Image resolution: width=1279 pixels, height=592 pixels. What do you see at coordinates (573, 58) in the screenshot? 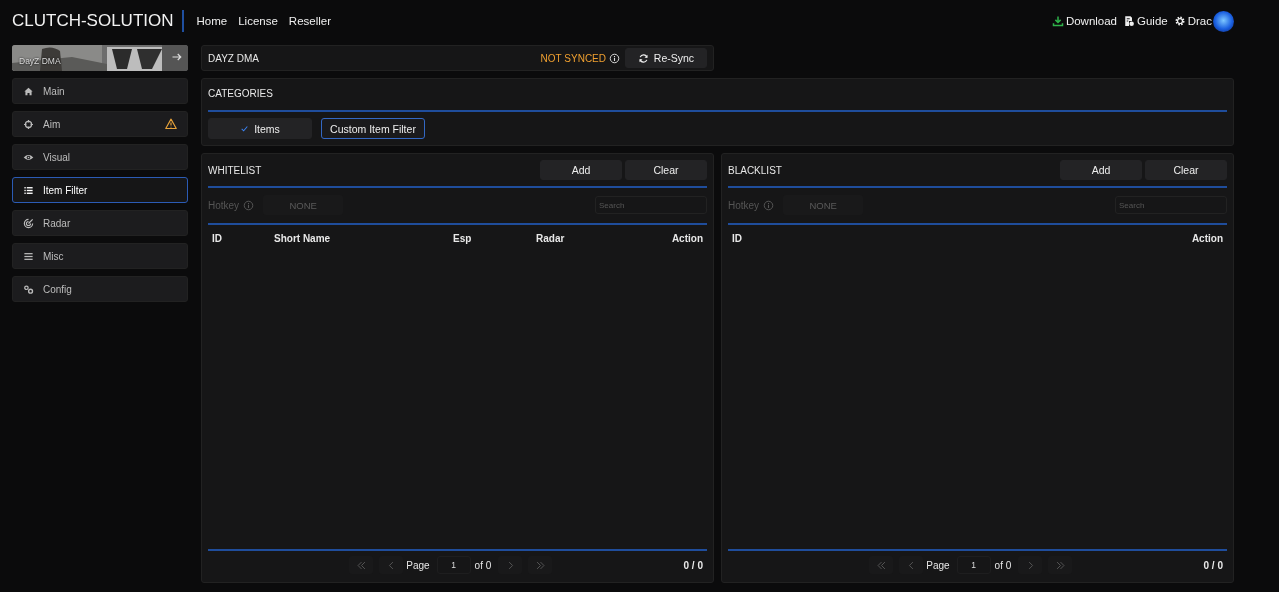
I see `sync-status: NOT SYNCED` at bounding box center [573, 58].